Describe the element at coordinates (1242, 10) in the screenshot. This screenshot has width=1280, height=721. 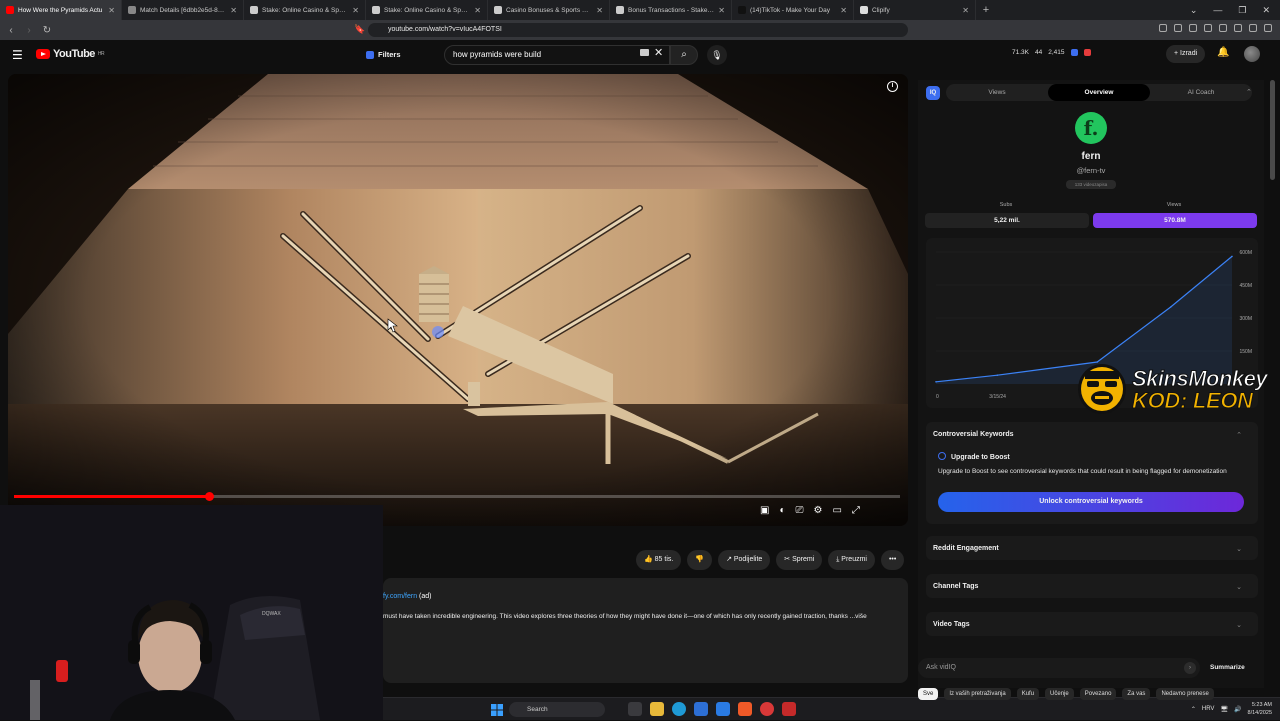
I see `maximize-button: ❐` at that location.